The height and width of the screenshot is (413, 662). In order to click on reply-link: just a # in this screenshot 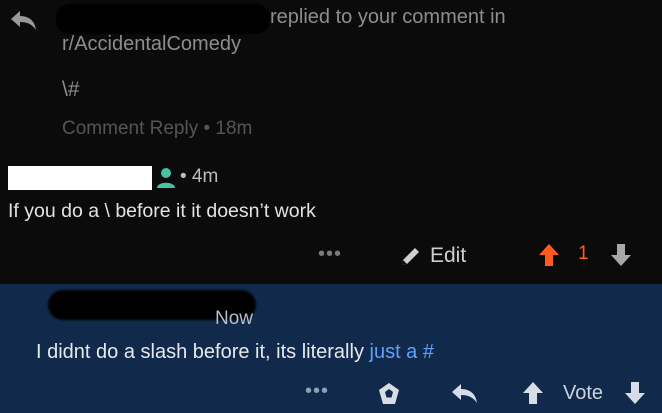, I will do `click(402, 352)`.